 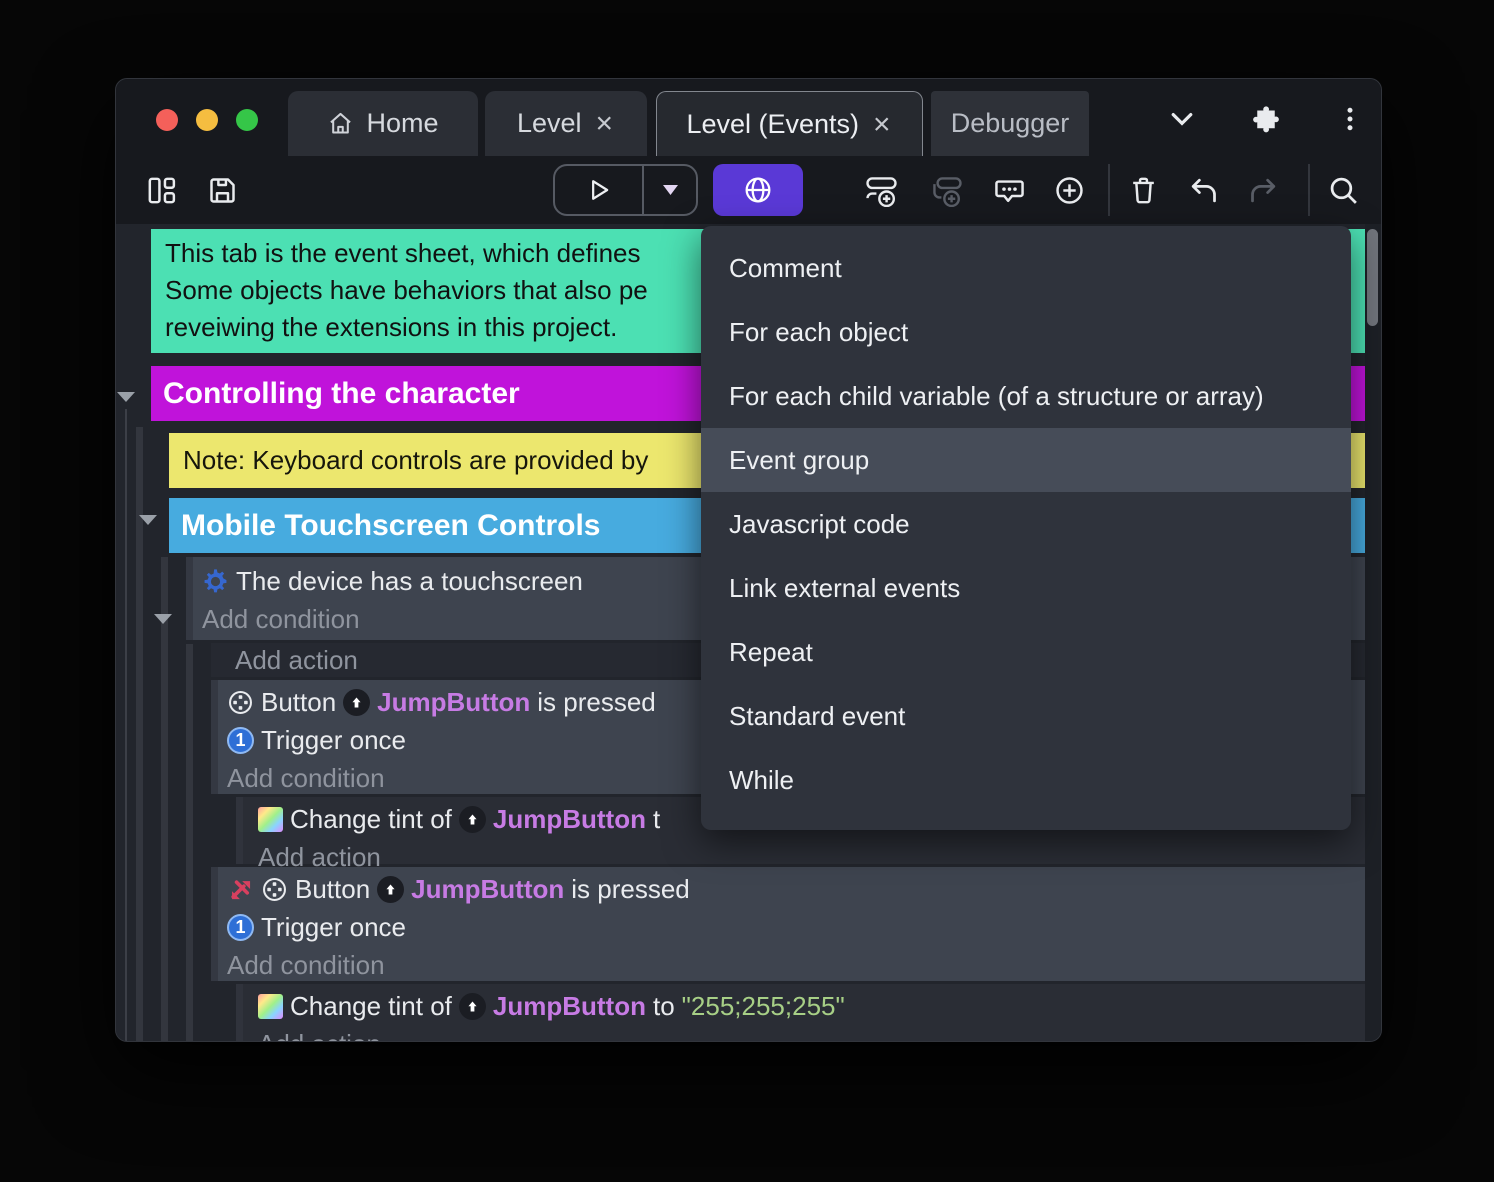 I want to click on menu-item-label: For each object, so click(x=819, y=331).